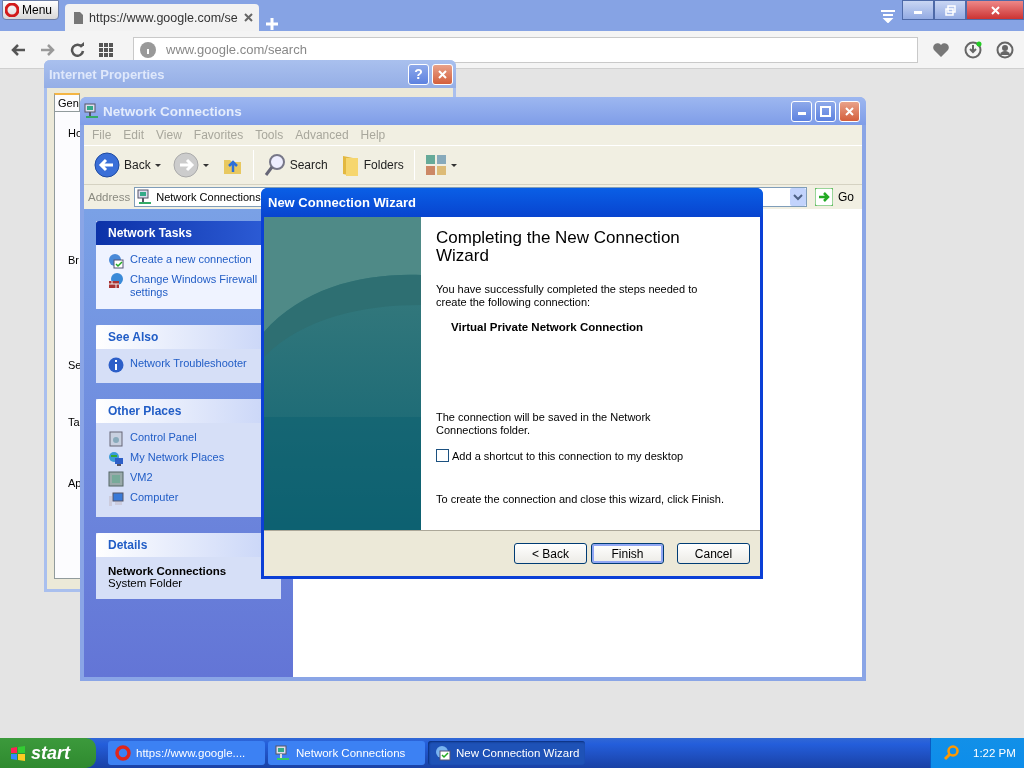 This screenshot has width=1024, height=768. What do you see at coordinates (248, 17) in the screenshot?
I see `close-icon` at bounding box center [248, 17].